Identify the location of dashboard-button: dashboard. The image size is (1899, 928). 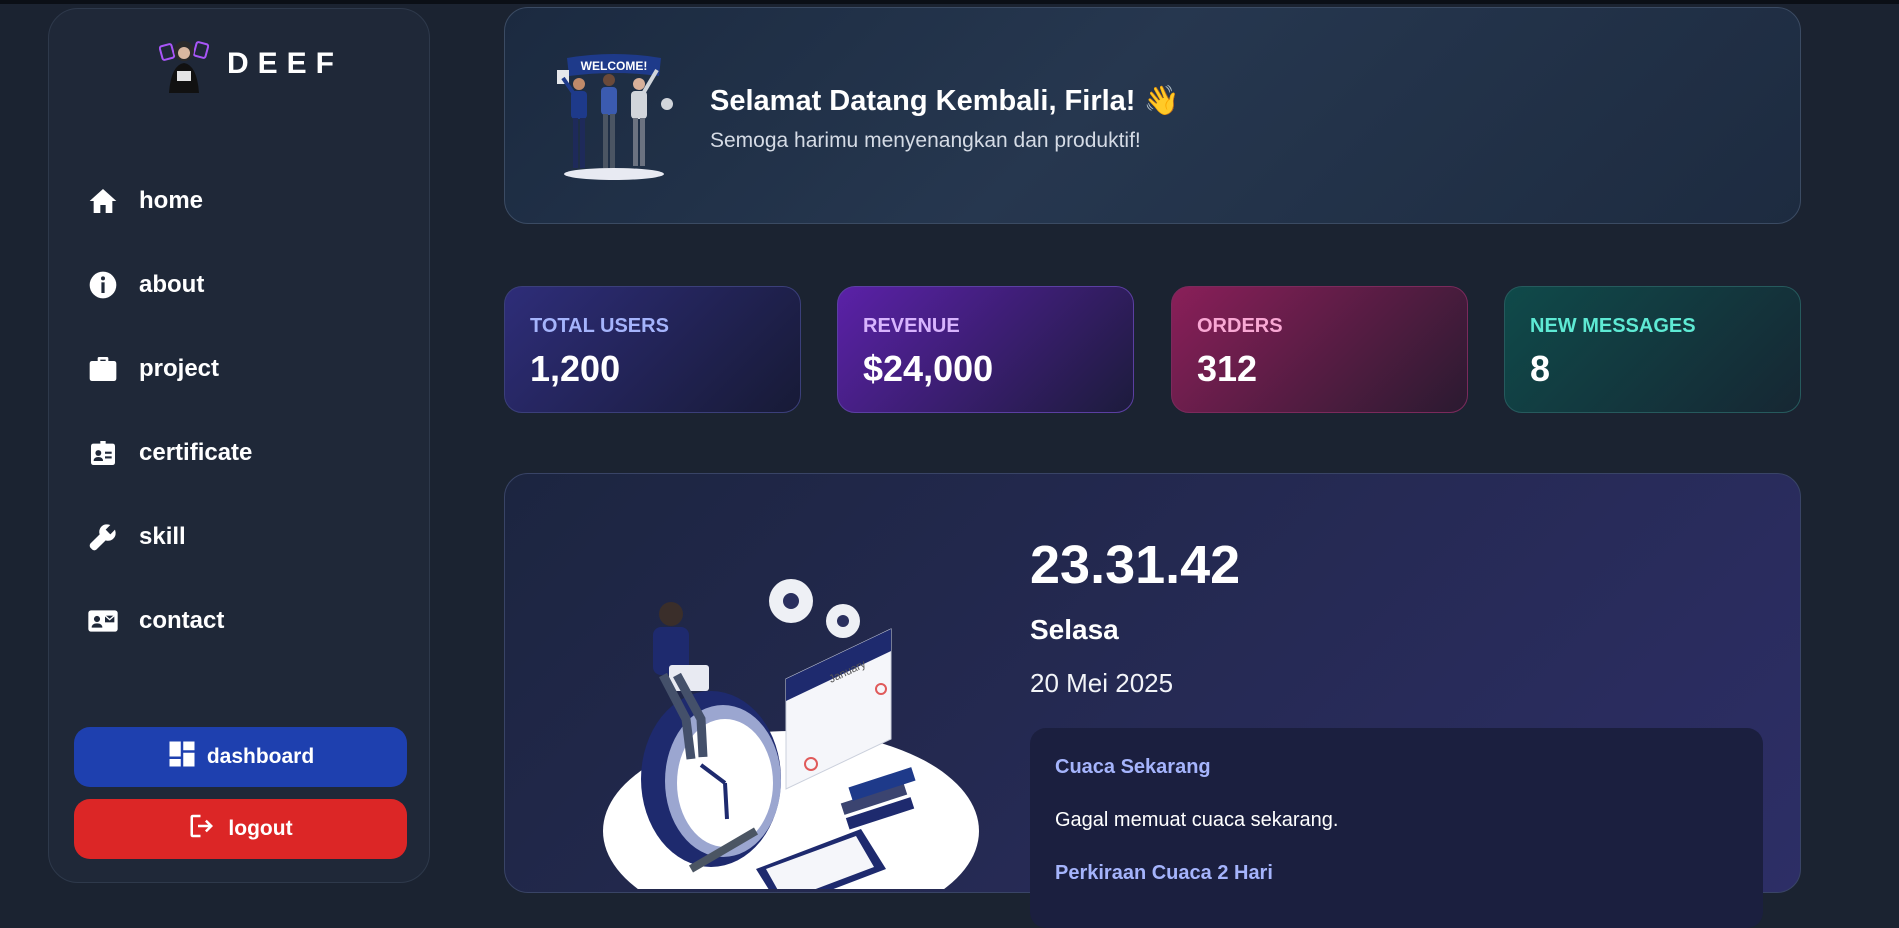
(240, 757).